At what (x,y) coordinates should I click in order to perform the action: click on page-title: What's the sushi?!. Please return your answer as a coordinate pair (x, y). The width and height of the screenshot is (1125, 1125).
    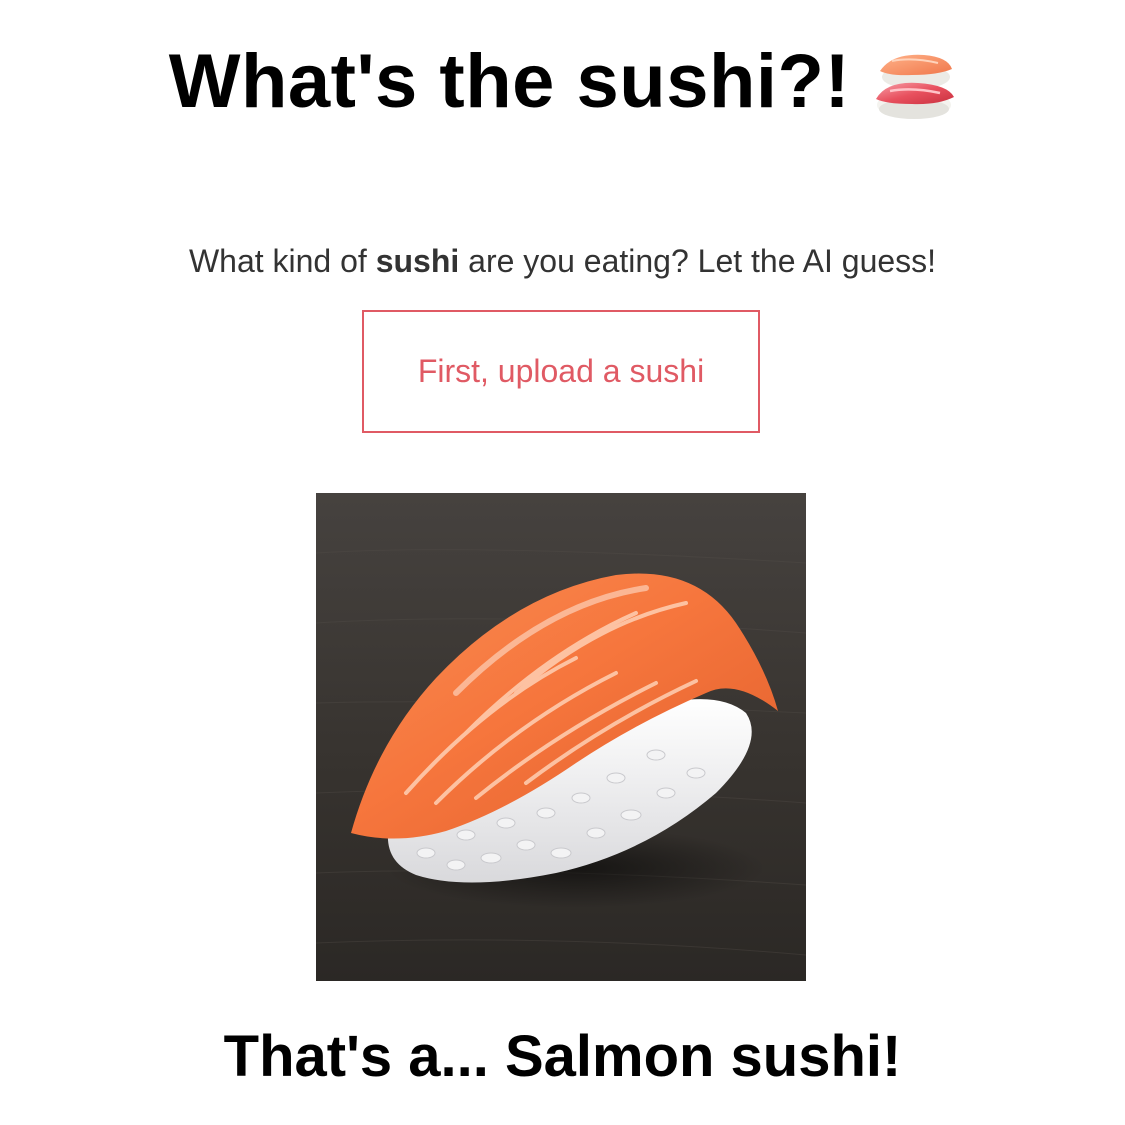
    Looking at the image, I should click on (509, 81).